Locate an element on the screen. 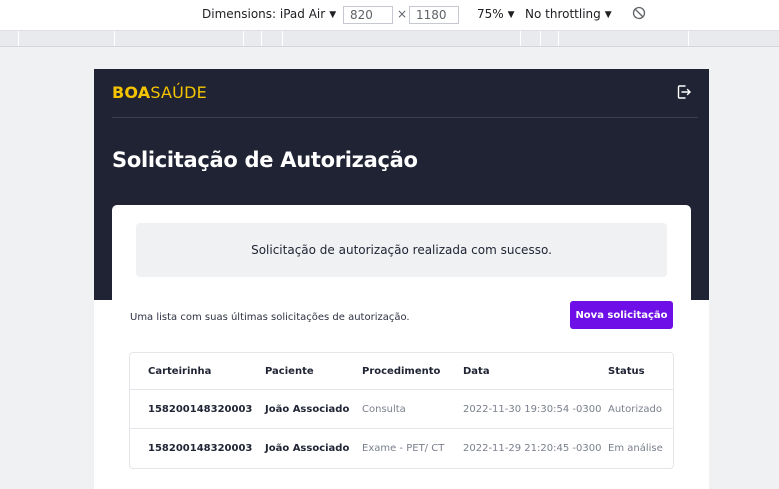  cell-procedimento: Exame - PET/ CT is located at coordinates (403, 448).